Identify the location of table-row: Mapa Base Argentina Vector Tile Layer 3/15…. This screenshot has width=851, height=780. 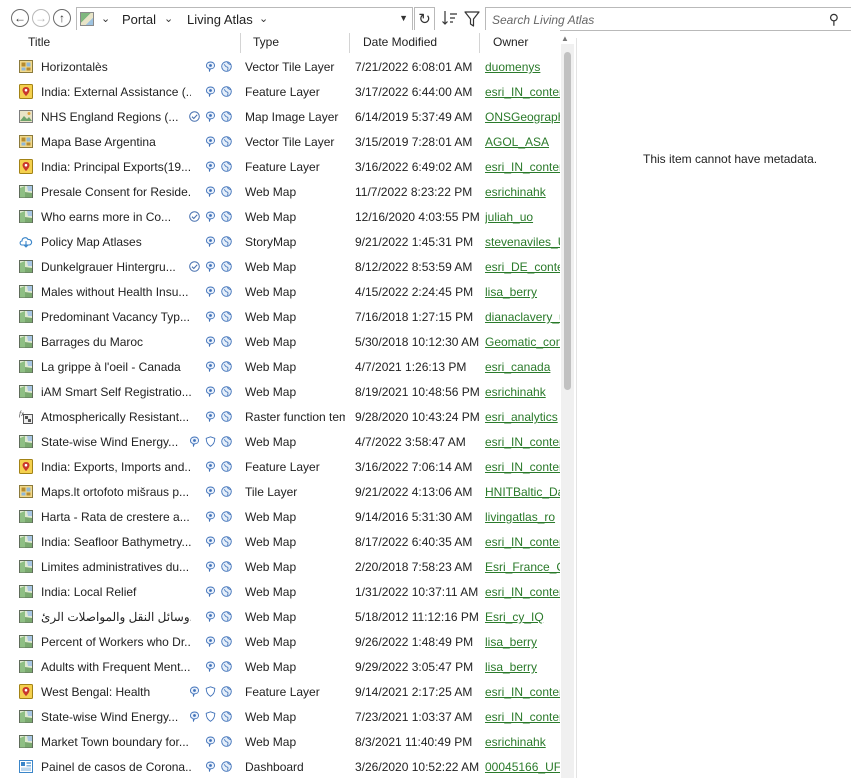
(280, 142).